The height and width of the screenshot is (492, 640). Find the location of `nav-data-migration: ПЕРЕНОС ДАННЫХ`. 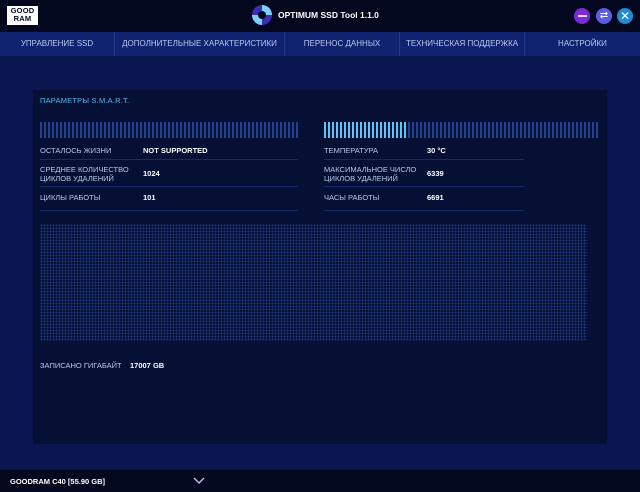

nav-data-migration: ПЕРЕНОС ДАННЫХ is located at coordinates (342, 44).